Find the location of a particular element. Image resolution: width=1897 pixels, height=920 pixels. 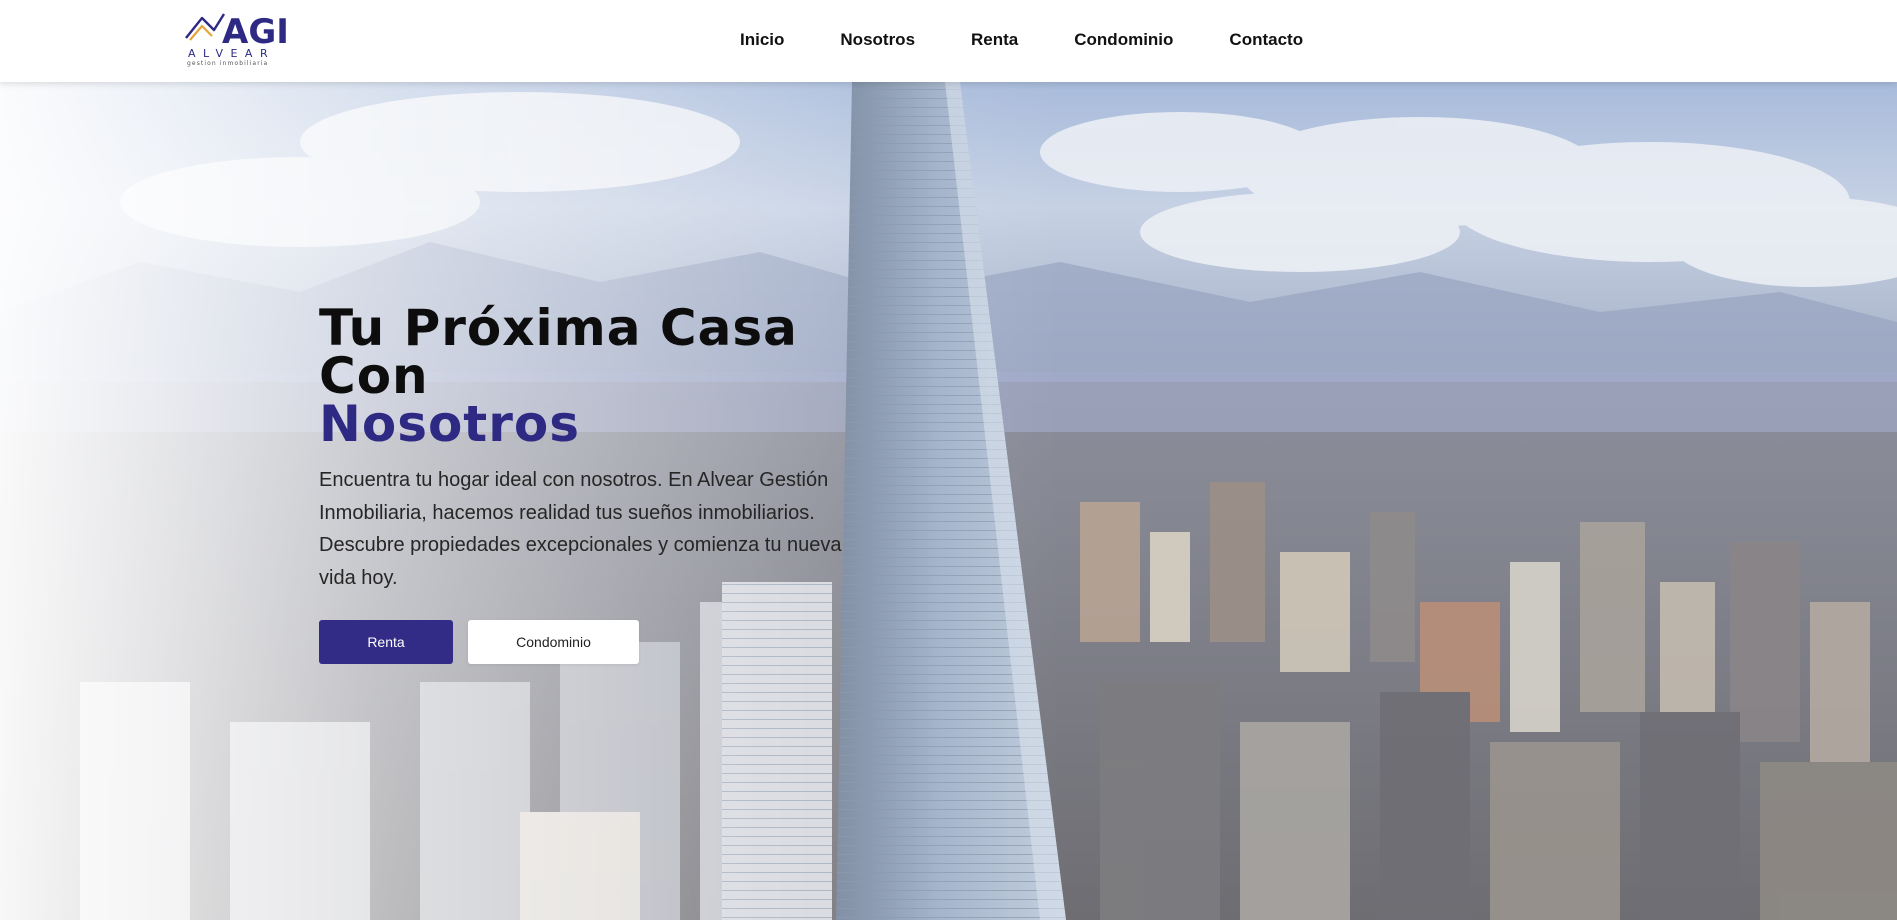

nav-item-renta: Renta is located at coordinates (994, 40).